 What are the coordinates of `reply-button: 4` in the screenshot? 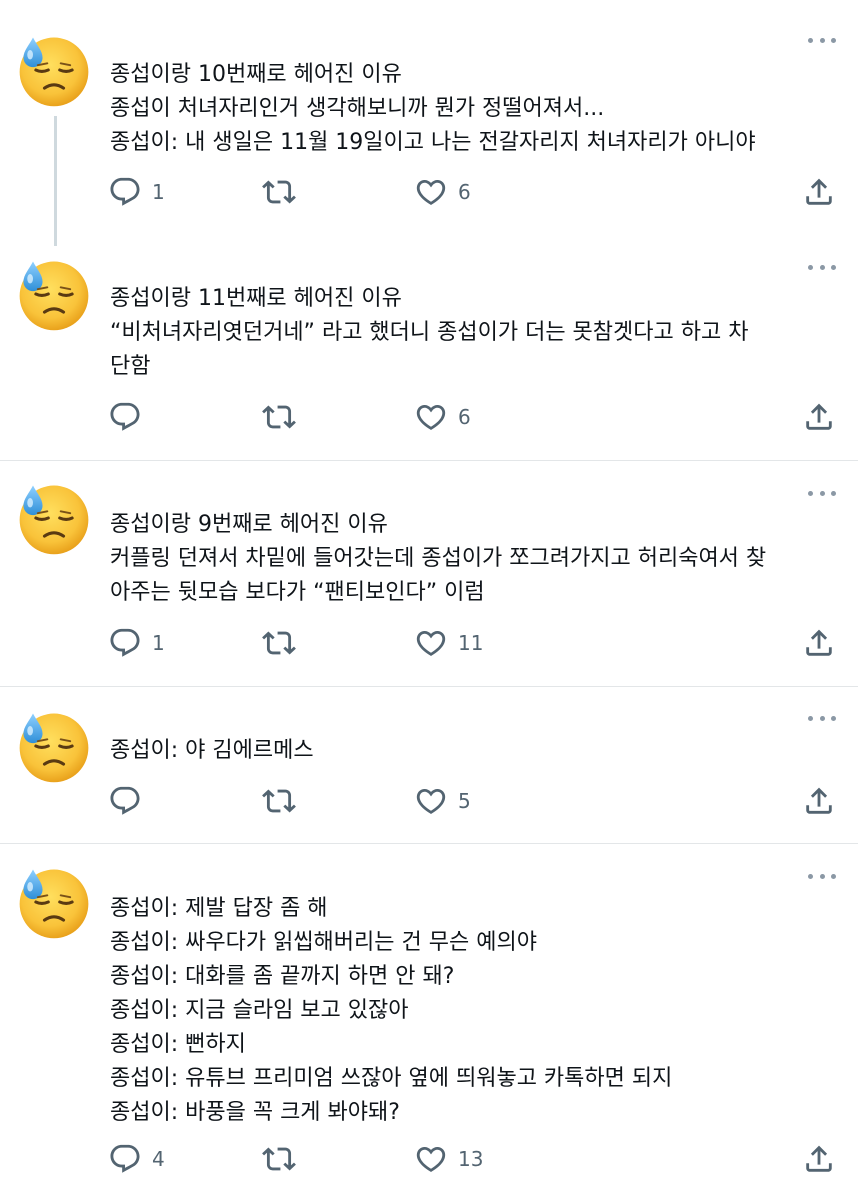 It's located at (136, 1159).